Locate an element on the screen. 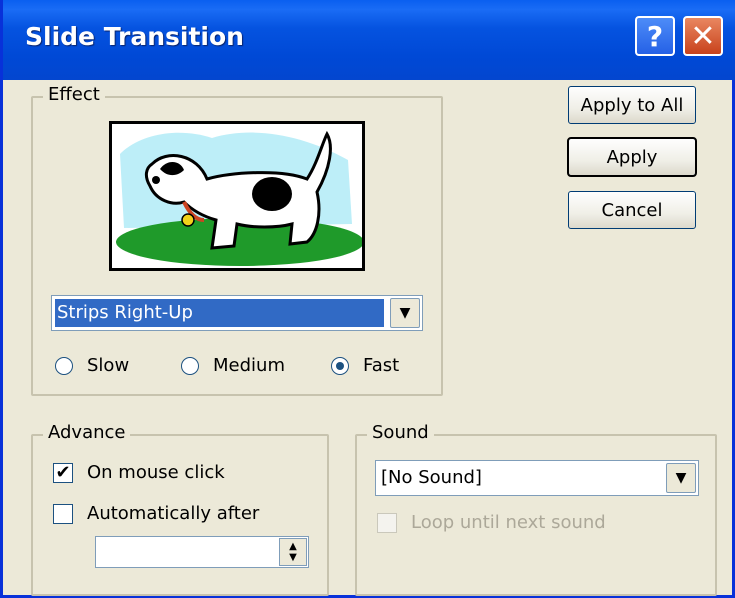  close-button: ✕ is located at coordinates (703, 36).